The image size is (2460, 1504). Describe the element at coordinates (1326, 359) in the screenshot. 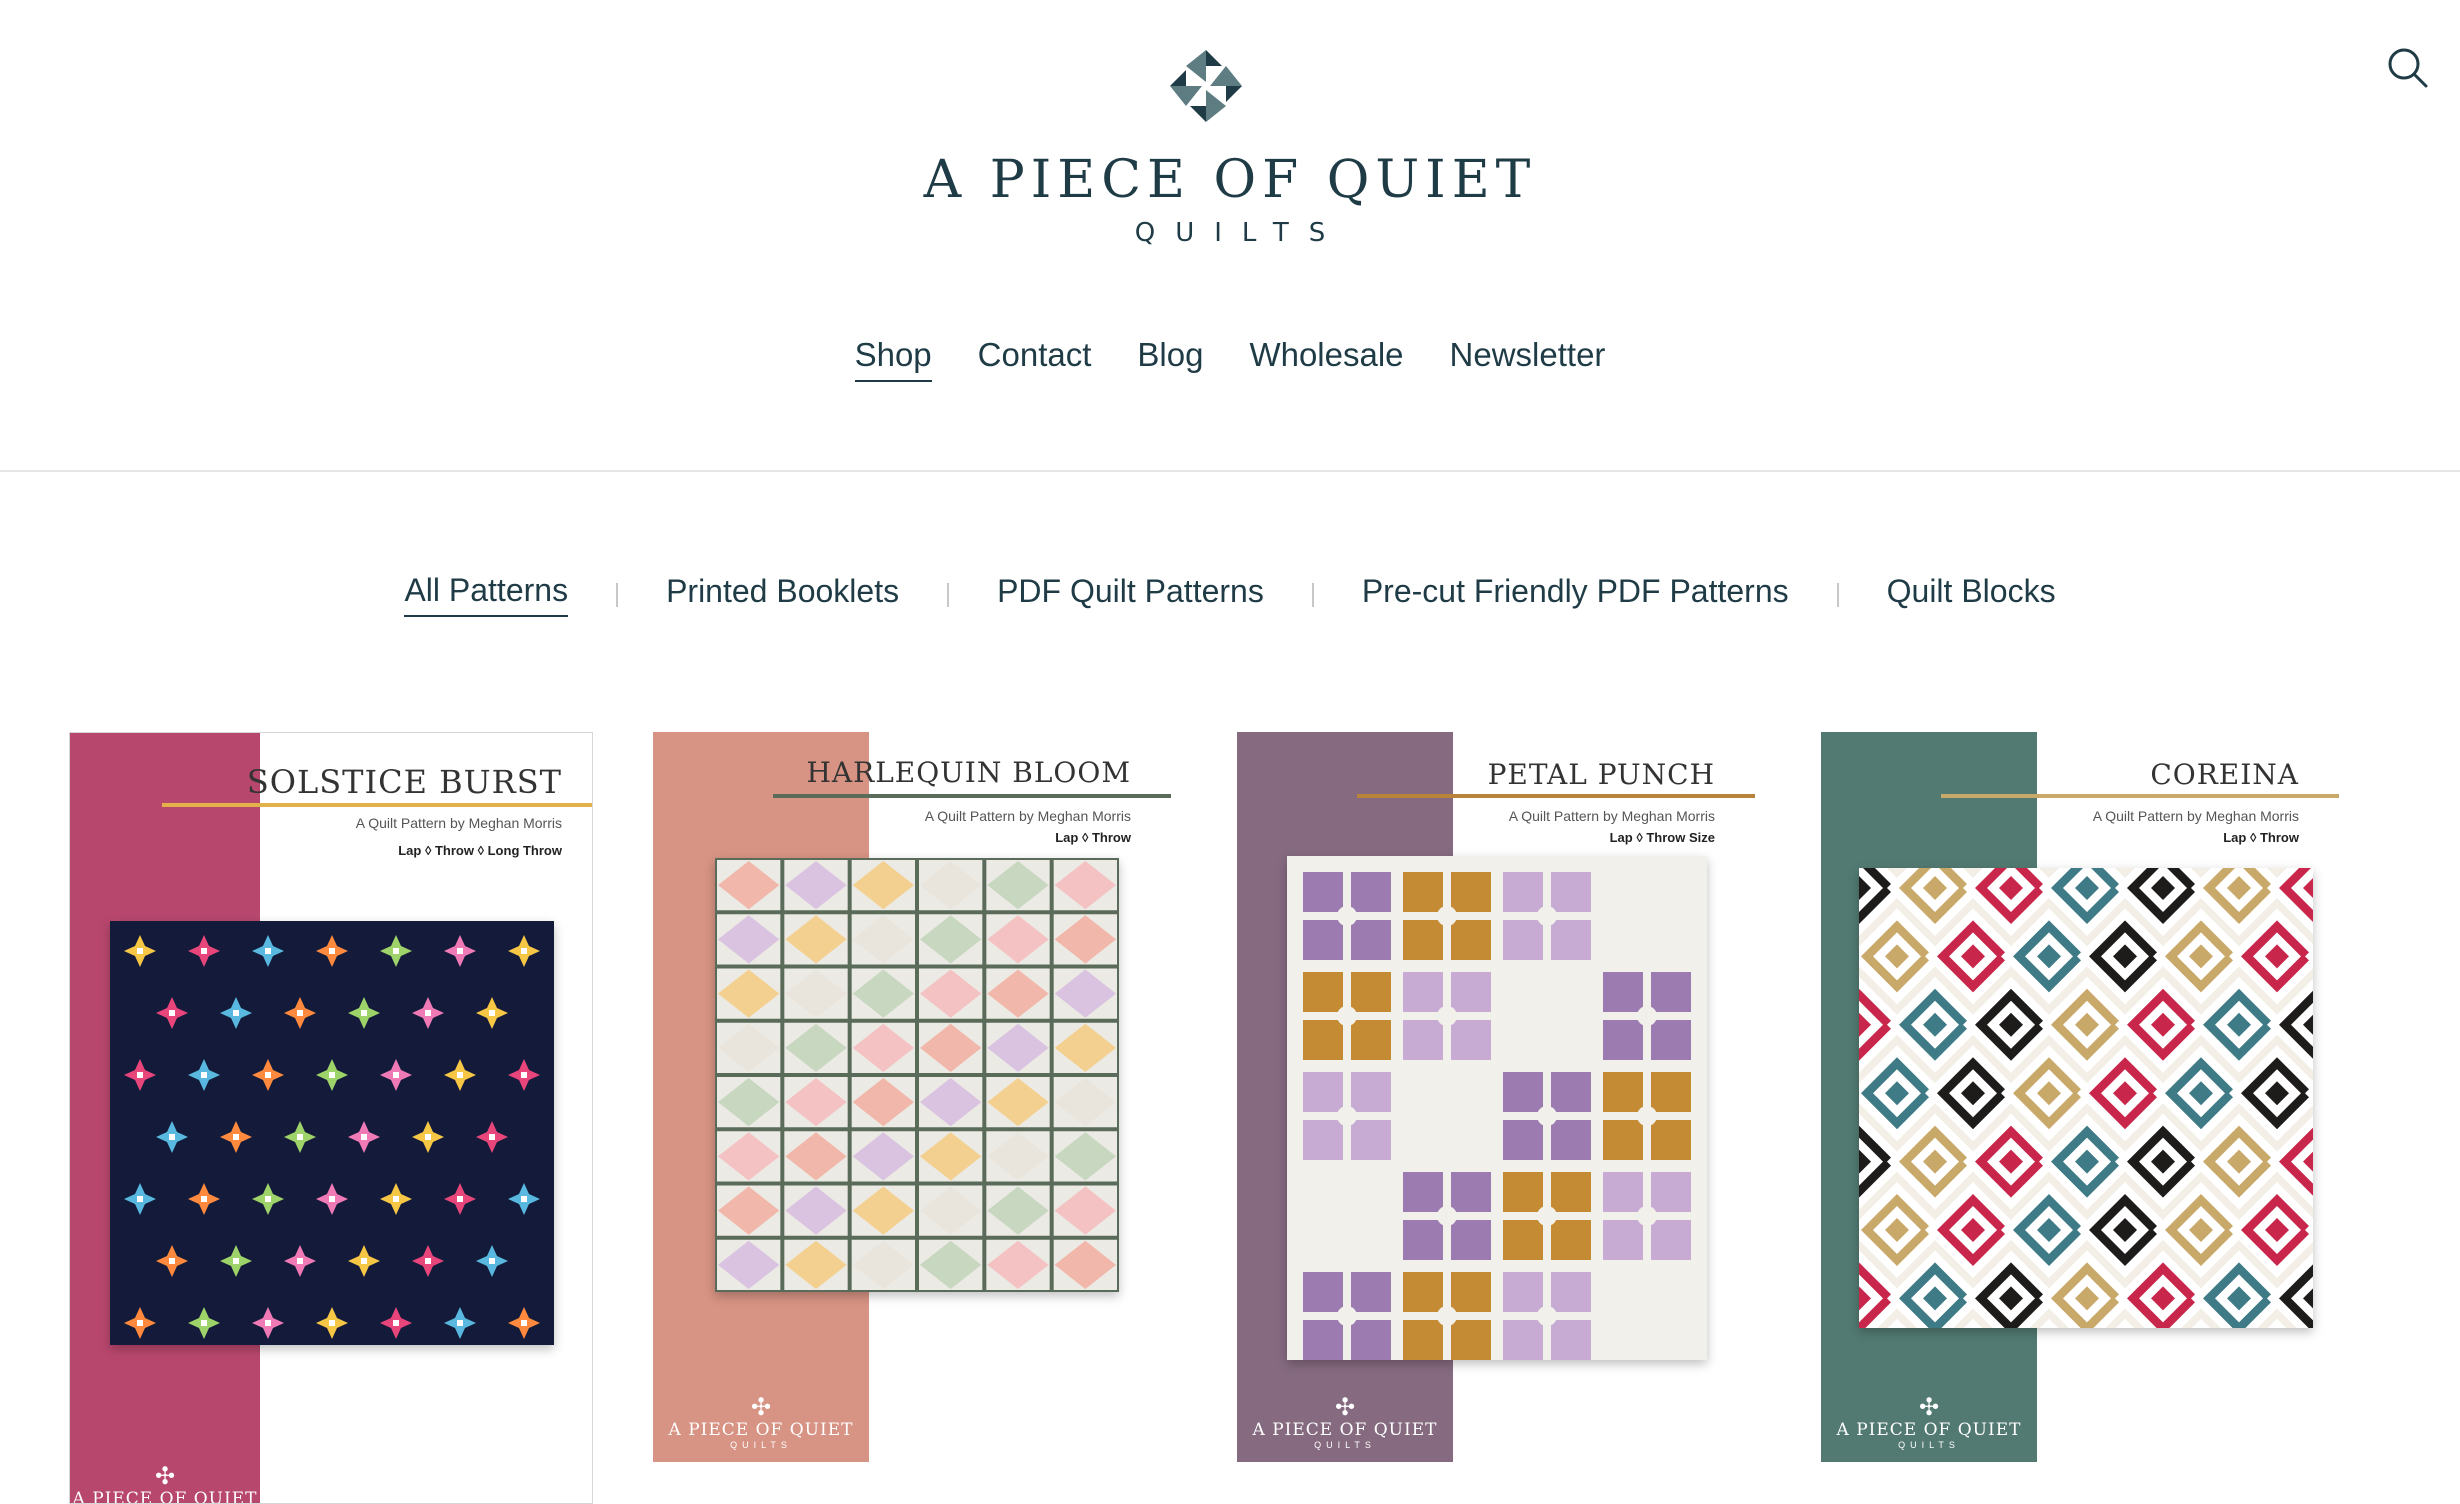

I see `nav-wholesale: Wholesale` at that location.